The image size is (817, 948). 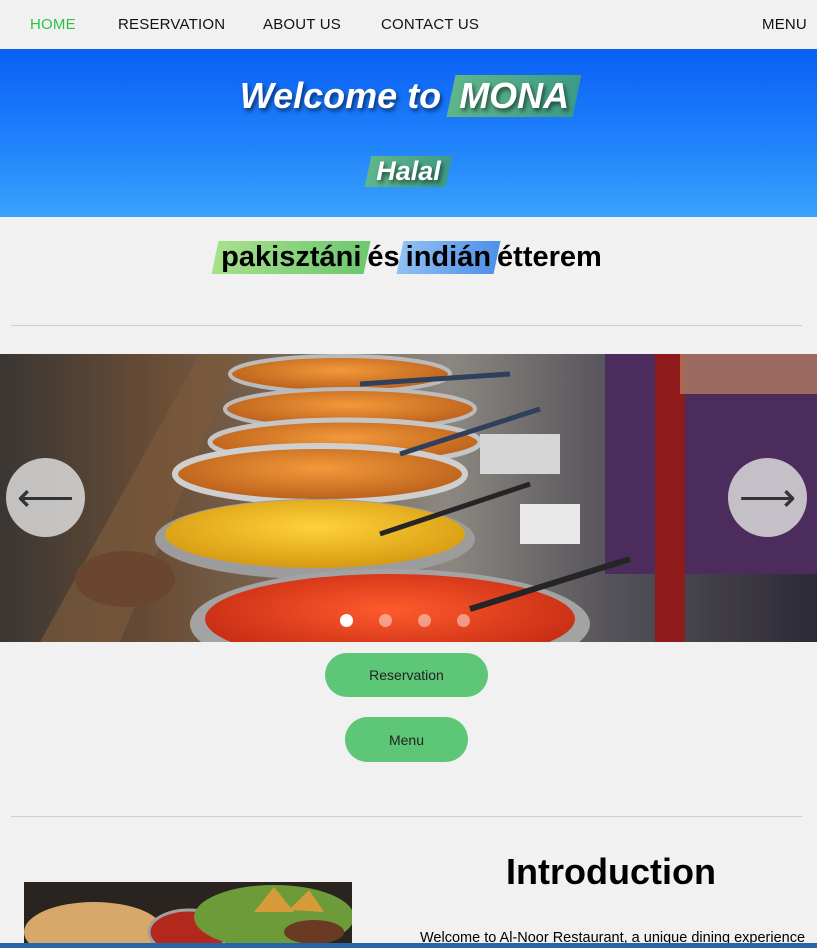 I want to click on intro-heading: Introduction, so click(x=611, y=871).